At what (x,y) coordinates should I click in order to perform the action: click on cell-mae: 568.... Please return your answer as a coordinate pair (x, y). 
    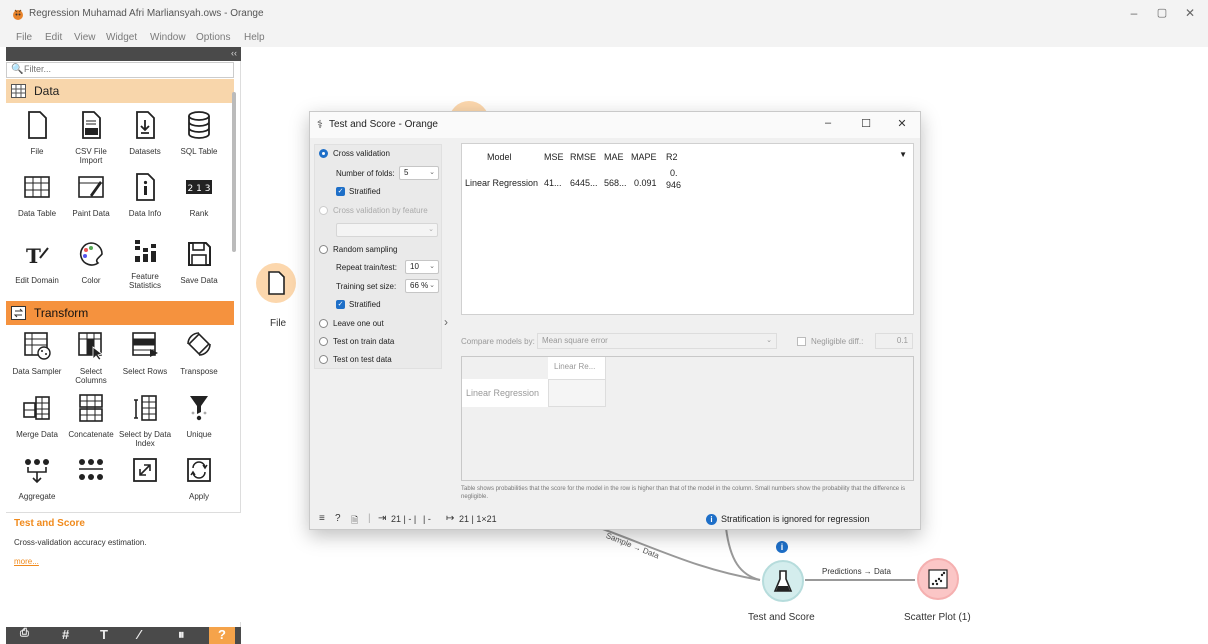
    Looking at the image, I should click on (615, 183).